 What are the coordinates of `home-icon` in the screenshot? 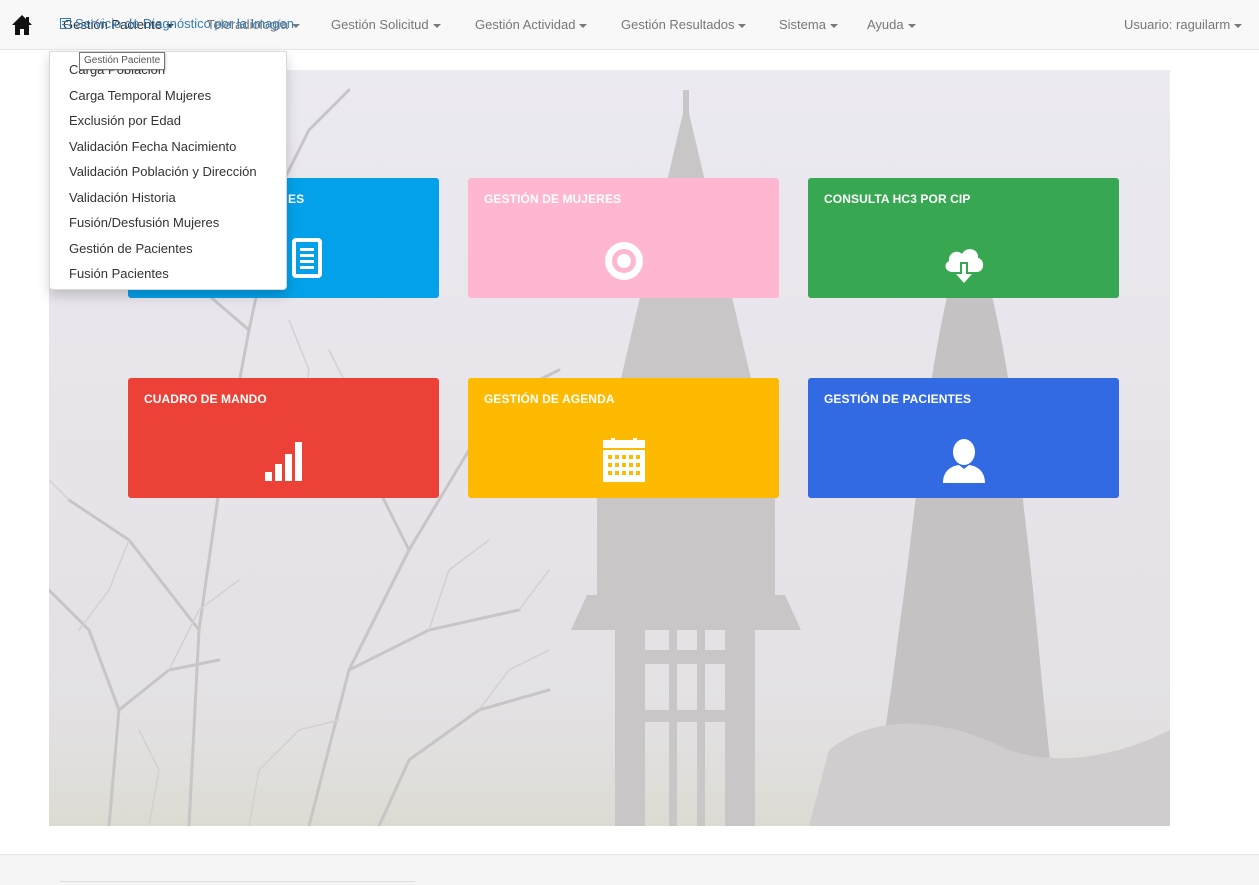 It's located at (22, 25).